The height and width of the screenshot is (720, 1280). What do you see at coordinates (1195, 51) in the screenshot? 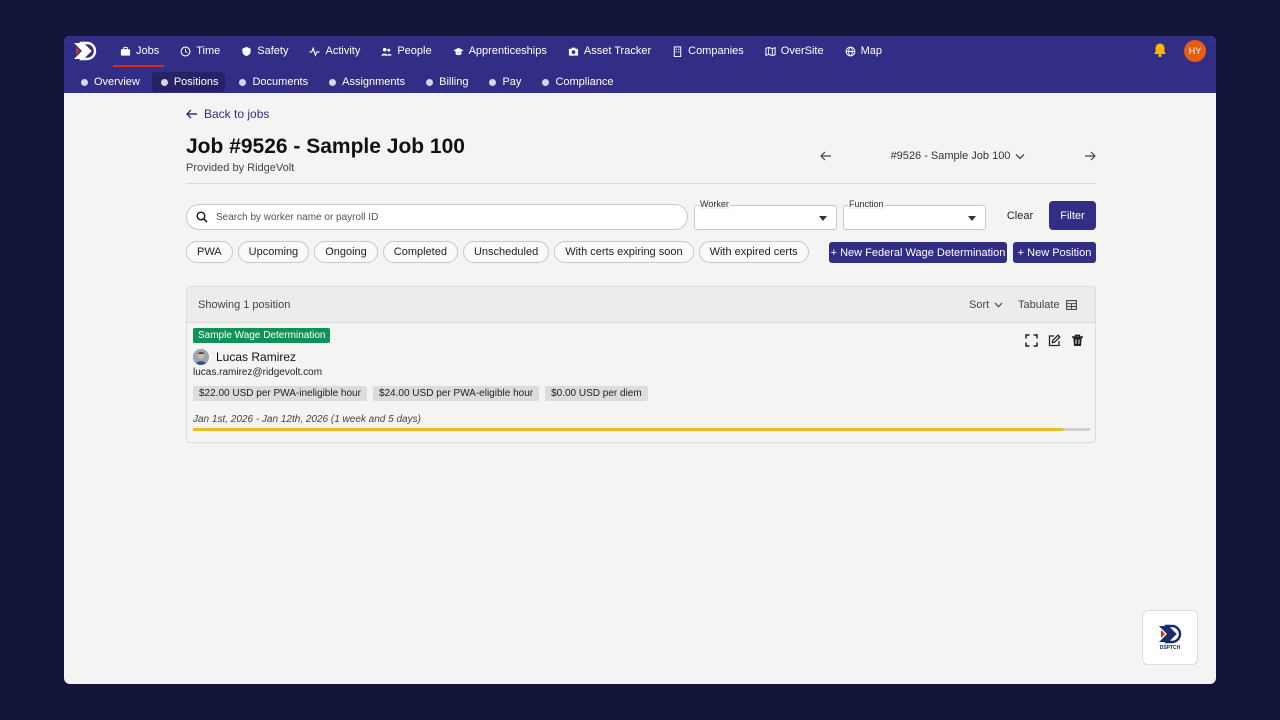
I see `user-avatar: HY` at bounding box center [1195, 51].